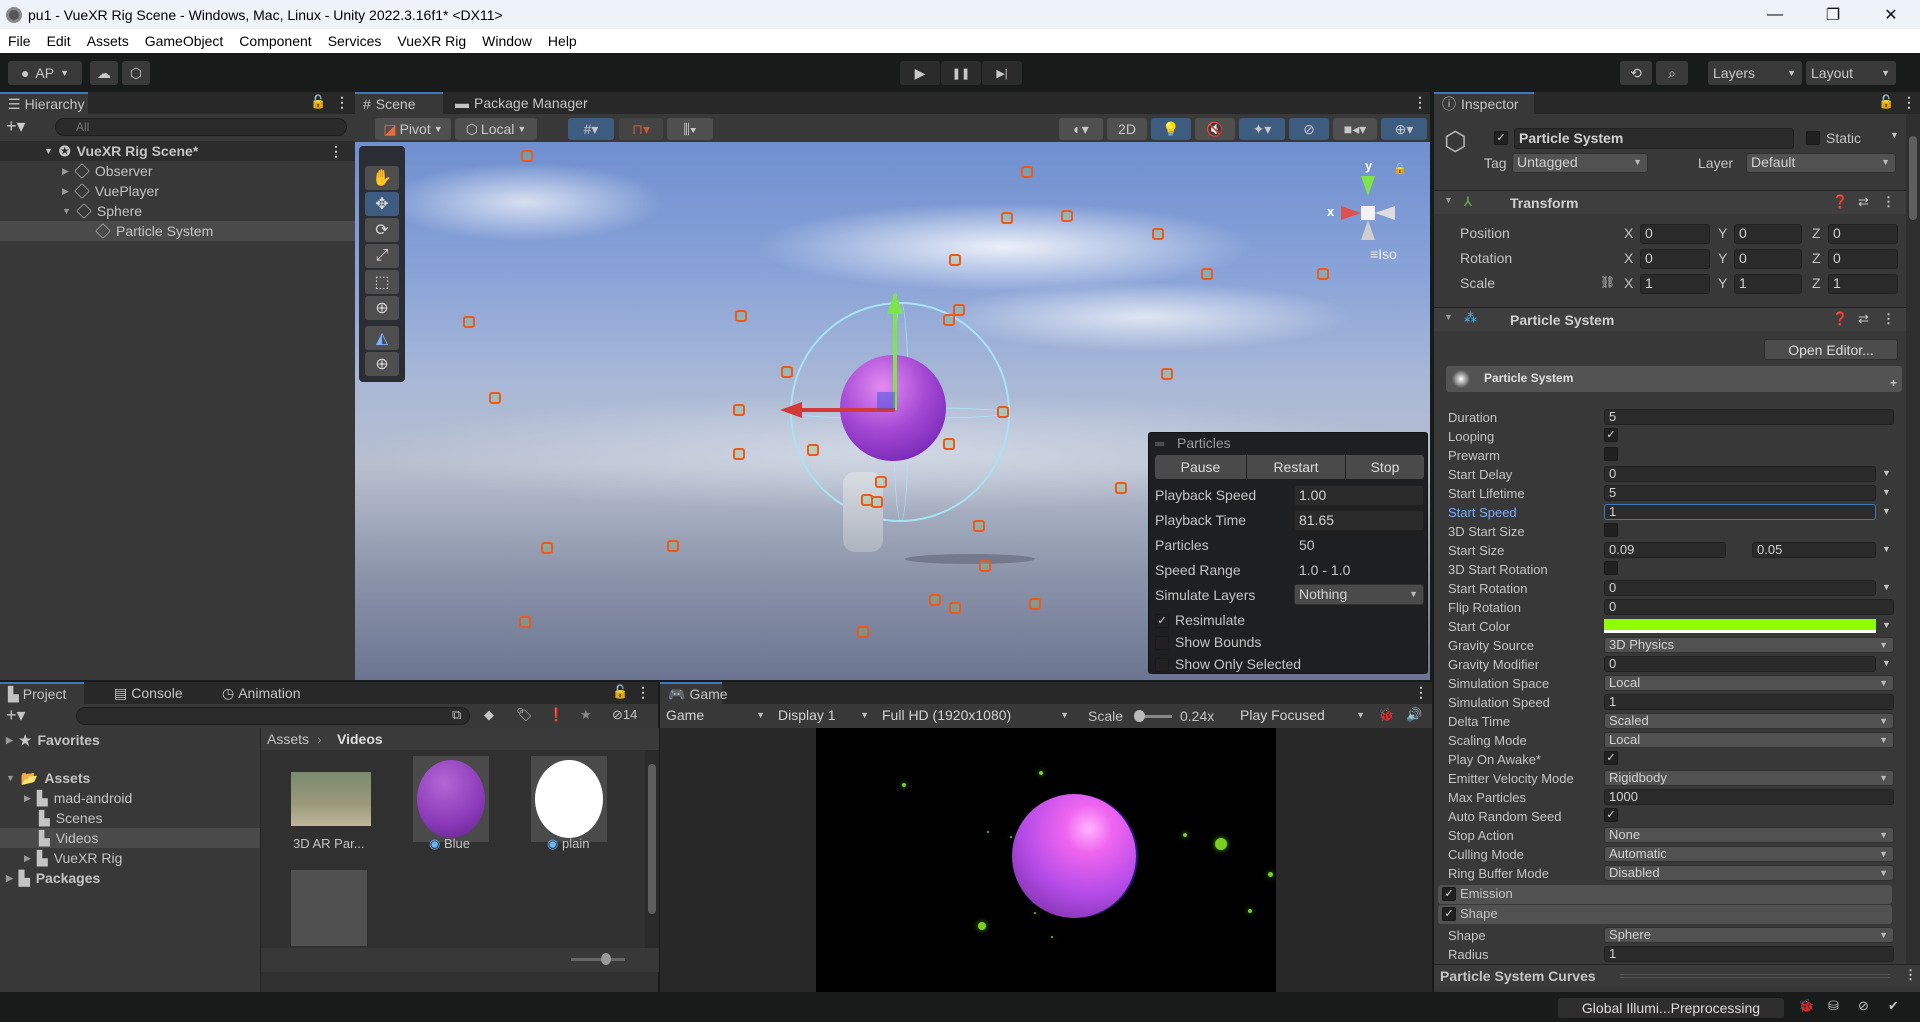 This screenshot has width=1920, height=1022. Describe the element at coordinates (177, 211) in the screenshot. I see `hierarchy-item-sphere: ▼ Sphere` at that location.